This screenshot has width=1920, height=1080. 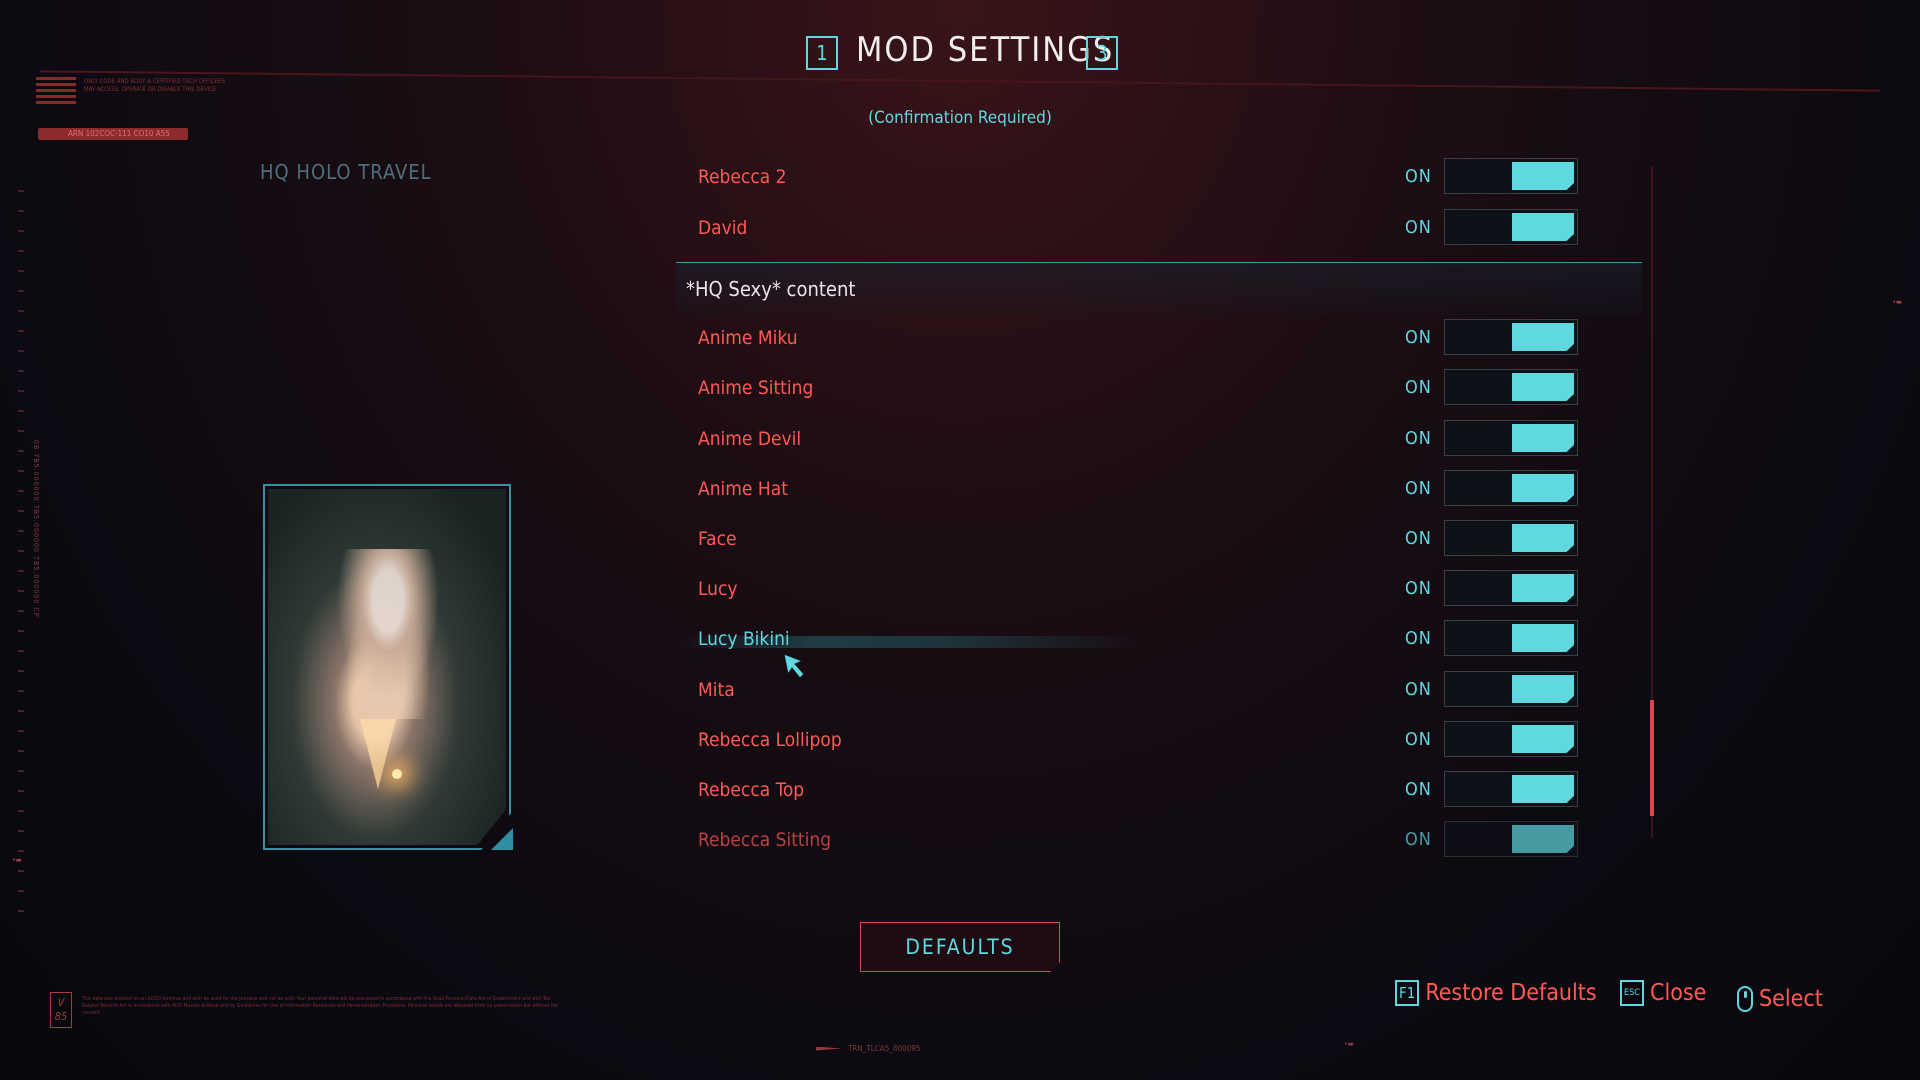 What do you see at coordinates (1161, 230) in the screenshot?
I see `setting-row-david: David ON` at bounding box center [1161, 230].